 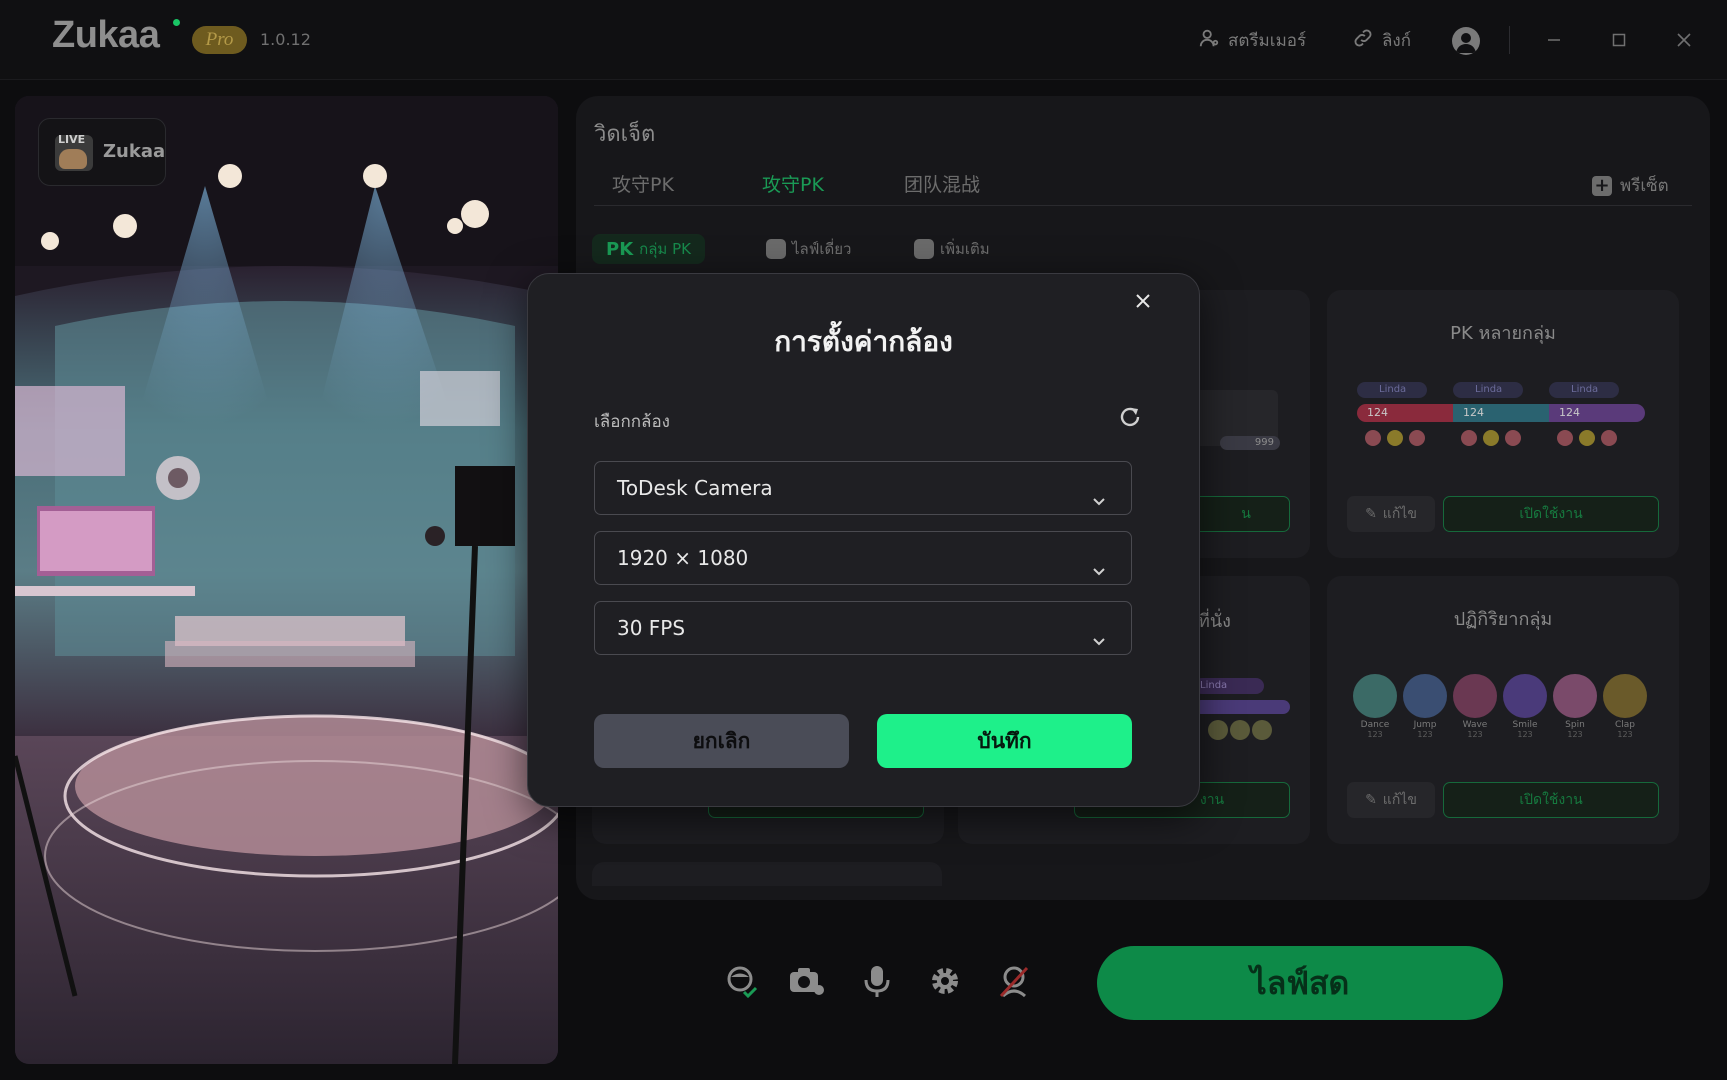 I want to click on card-title: ปฏิกิริยากลุ่ม, so click(x=1503, y=619).